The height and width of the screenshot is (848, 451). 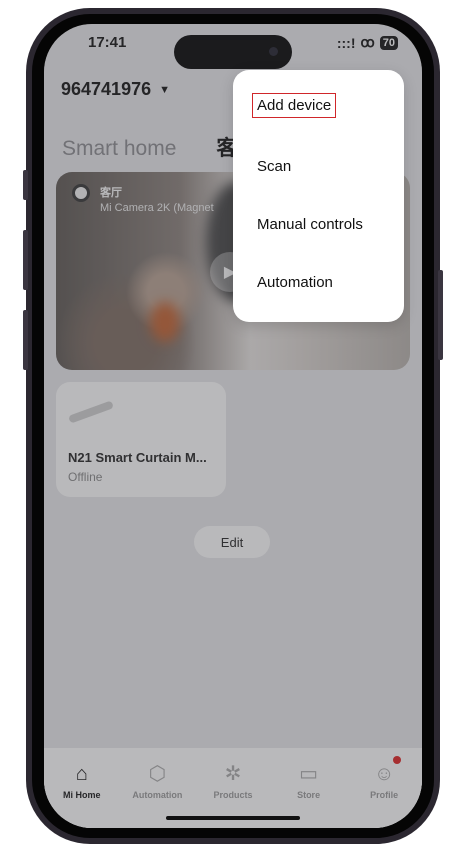 What do you see at coordinates (295, 282) in the screenshot?
I see `menu-automation: Automation` at bounding box center [295, 282].